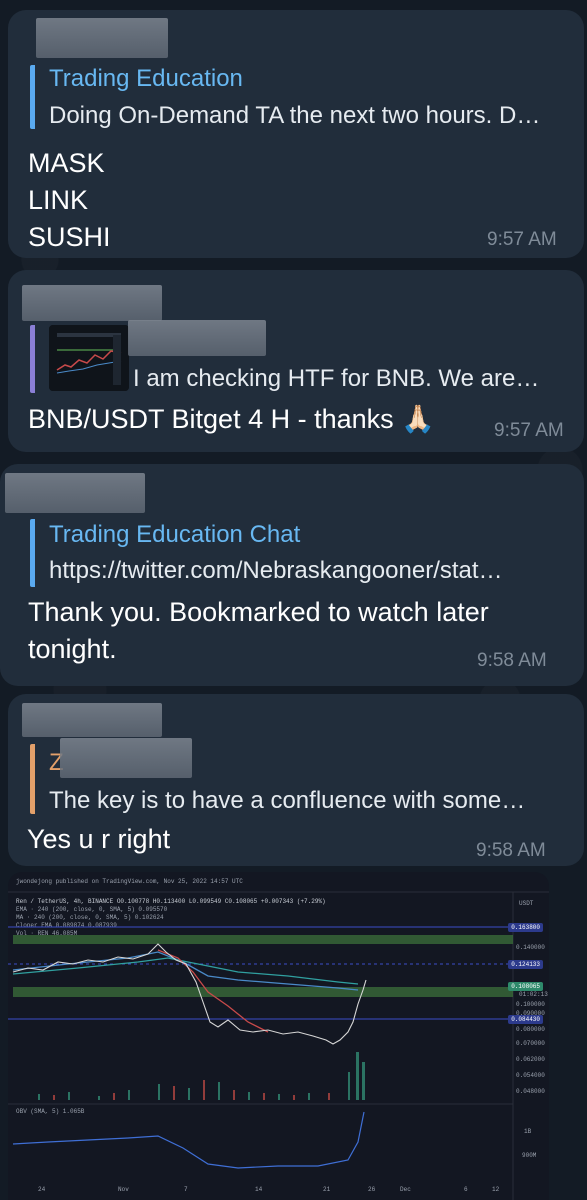 This screenshot has width=587, height=1200. I want to click on chart-thumbnail-icon, so click(89, 358).